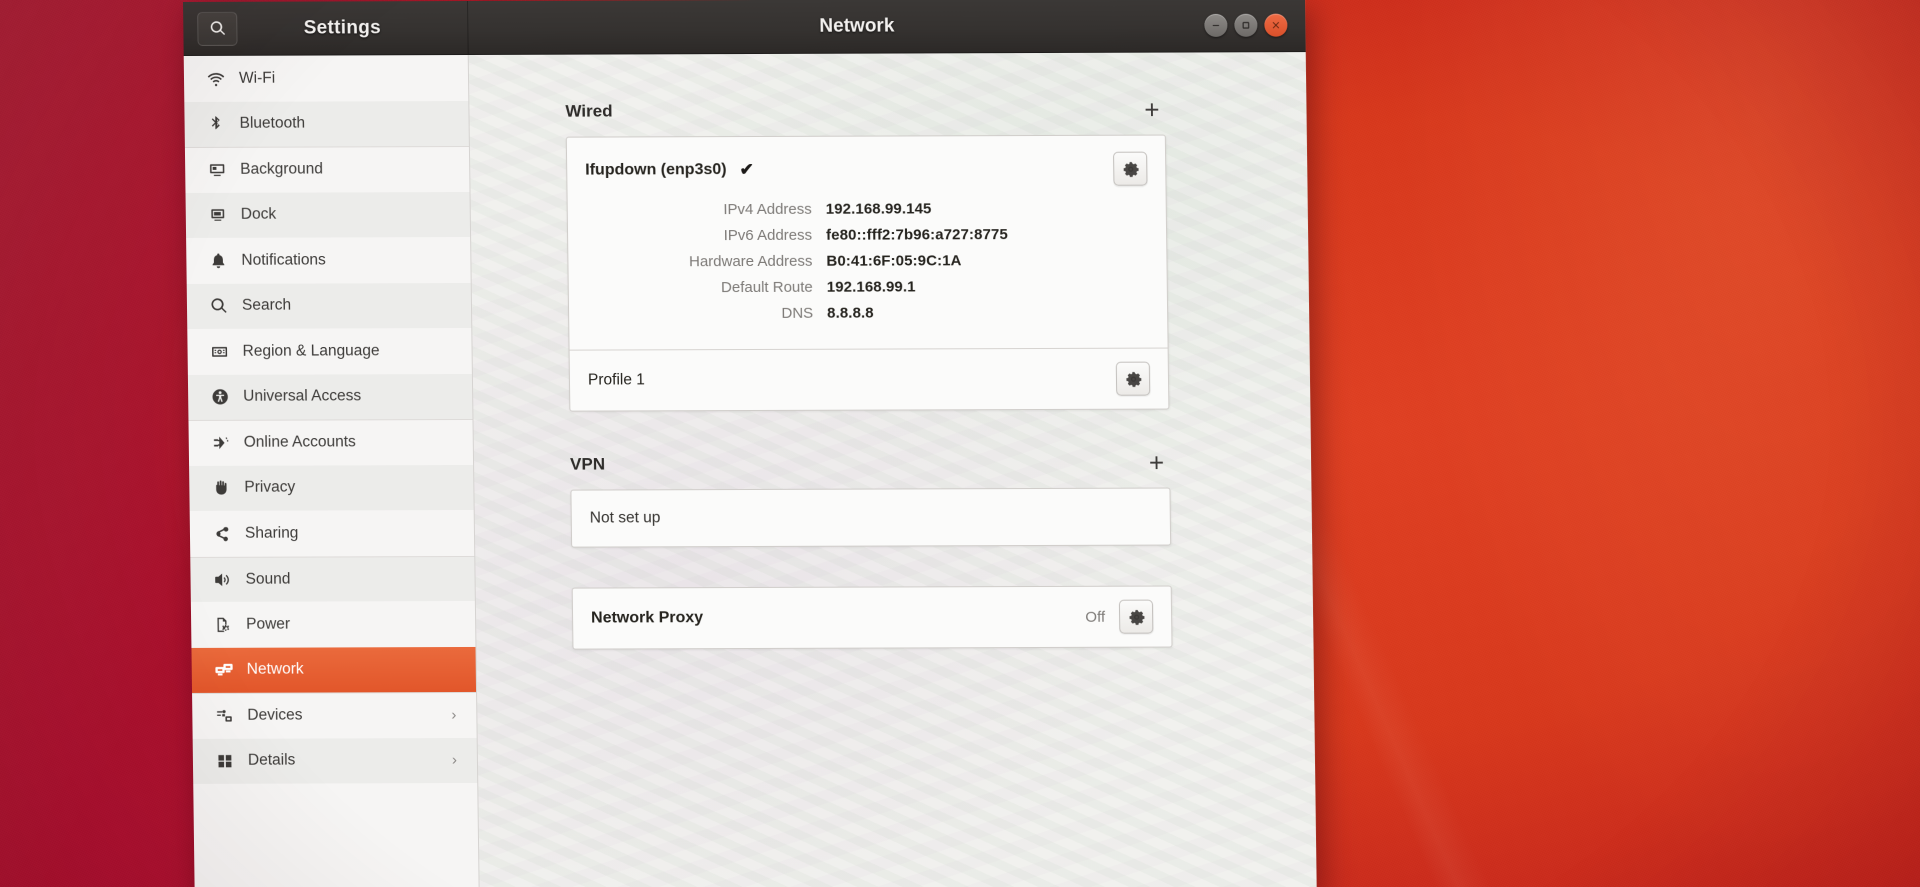  Describe the element at coordinates (589, 111) in the screenshot. I see `wired-section-title: Wired` at that location.